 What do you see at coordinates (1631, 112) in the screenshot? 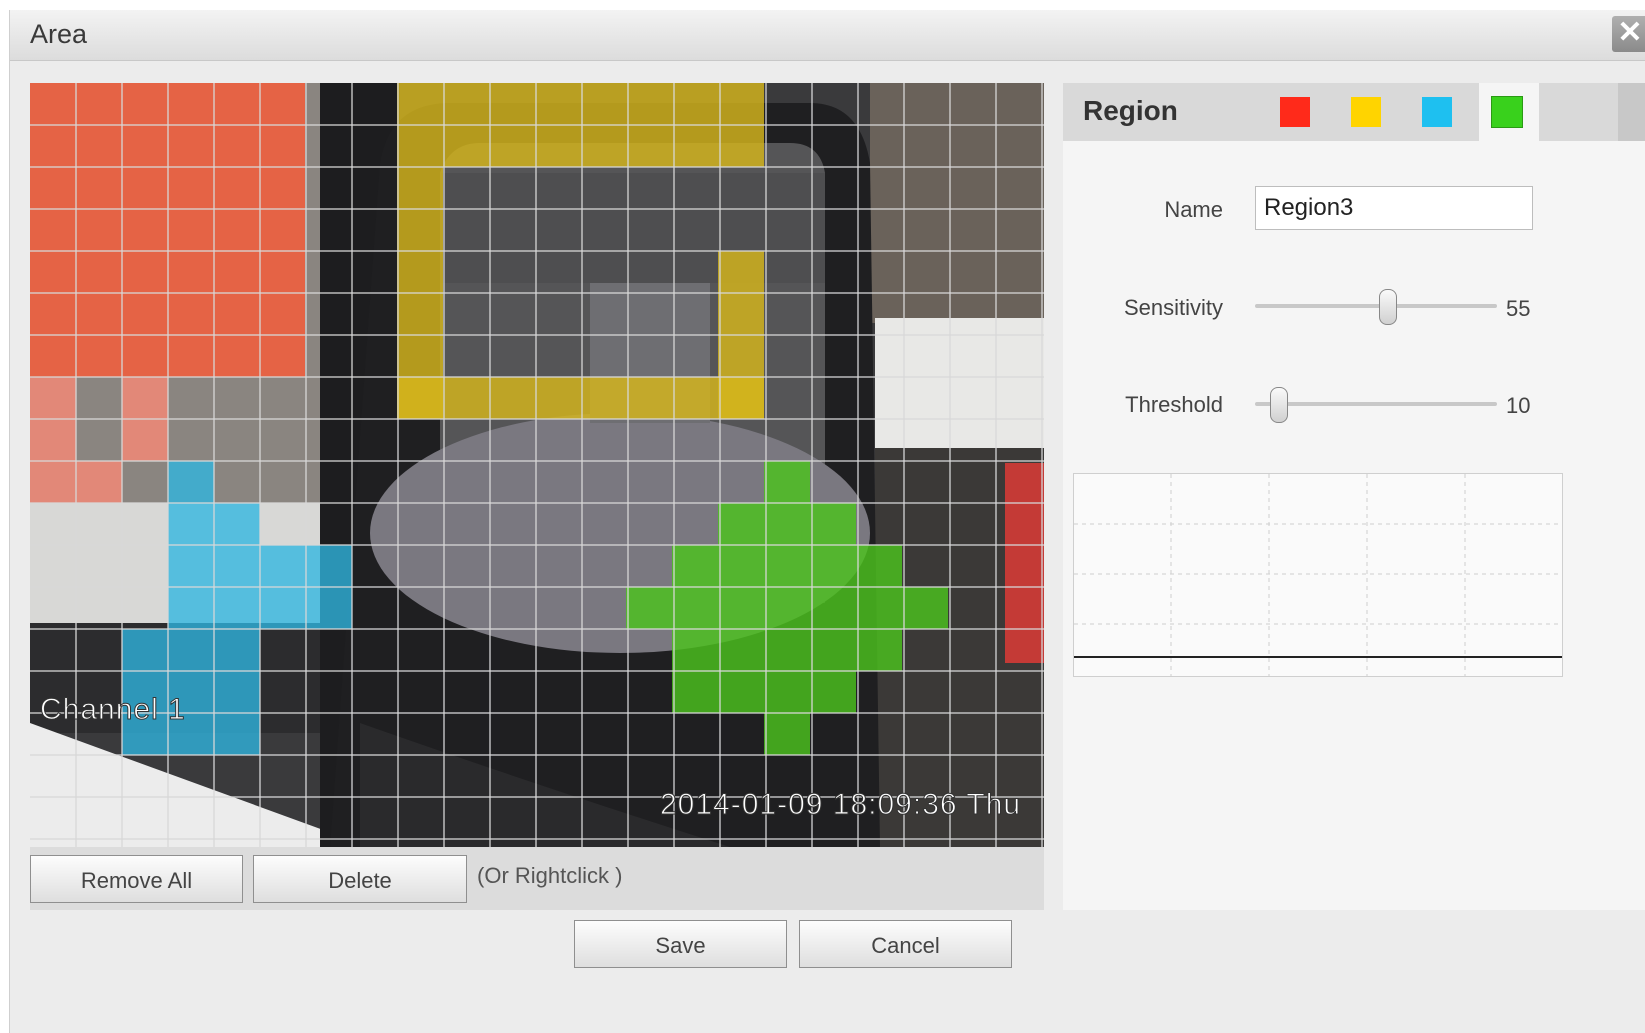
I see `region-scroll-handle` at bounding box center [1631, 112].